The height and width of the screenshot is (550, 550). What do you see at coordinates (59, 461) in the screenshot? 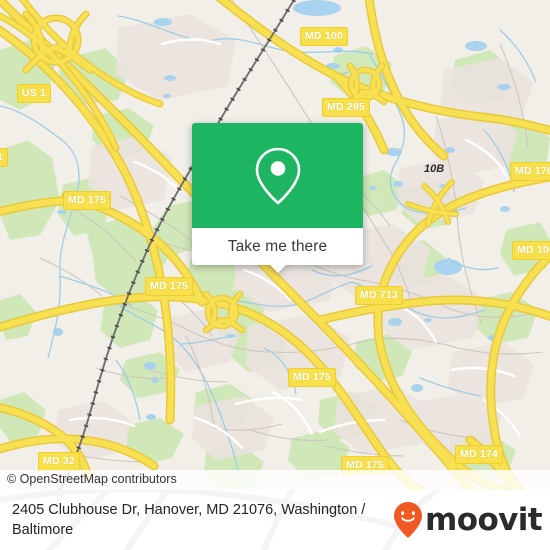
I see `road-shield: MD 32` at bounding box center [59, 461].